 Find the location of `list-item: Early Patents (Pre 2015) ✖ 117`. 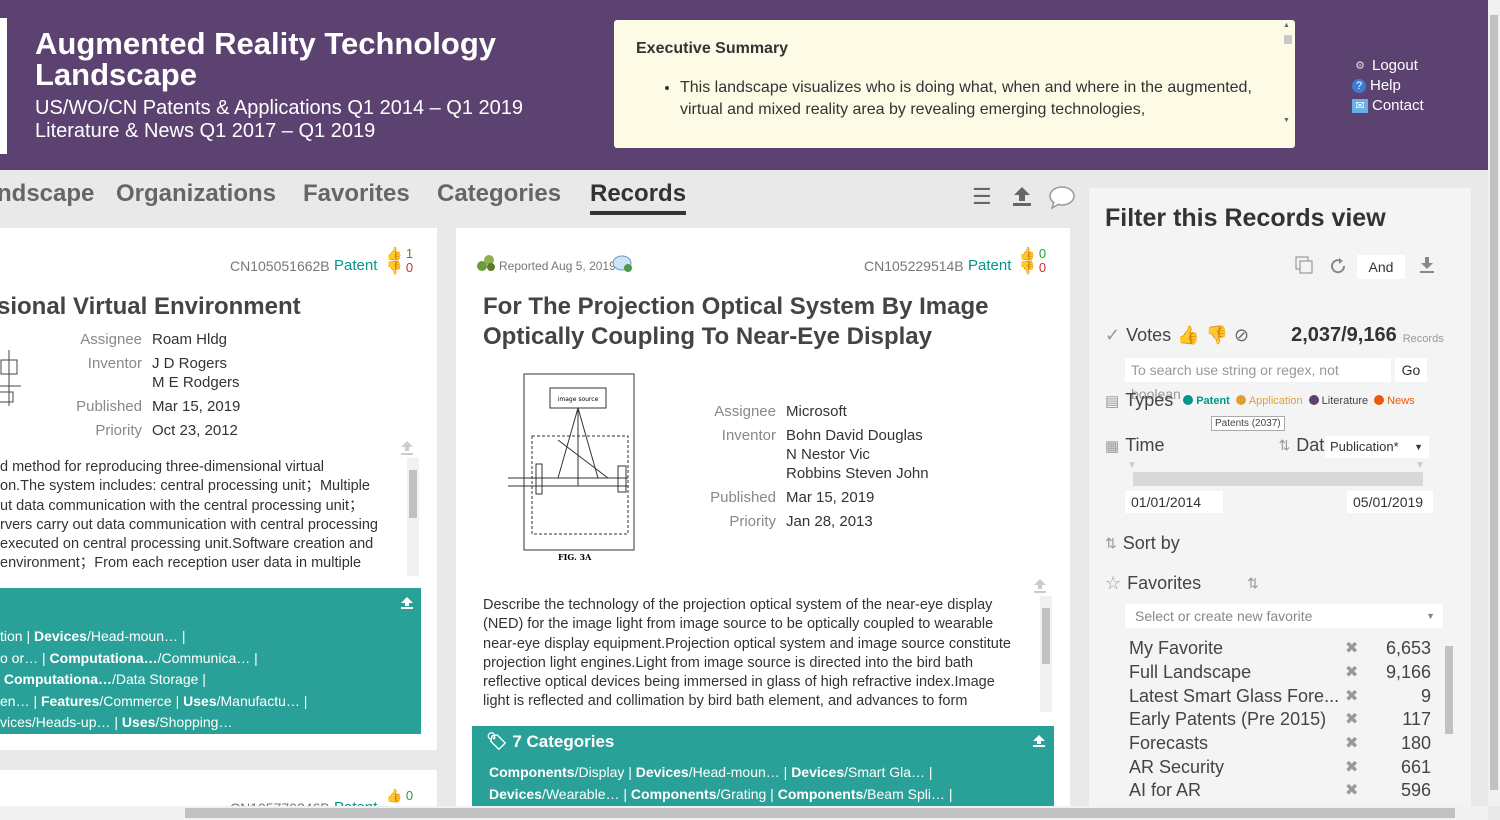

list-item: Early Patents (Pre 2015) ✖ 117 is located at coordinates (1285, 720).